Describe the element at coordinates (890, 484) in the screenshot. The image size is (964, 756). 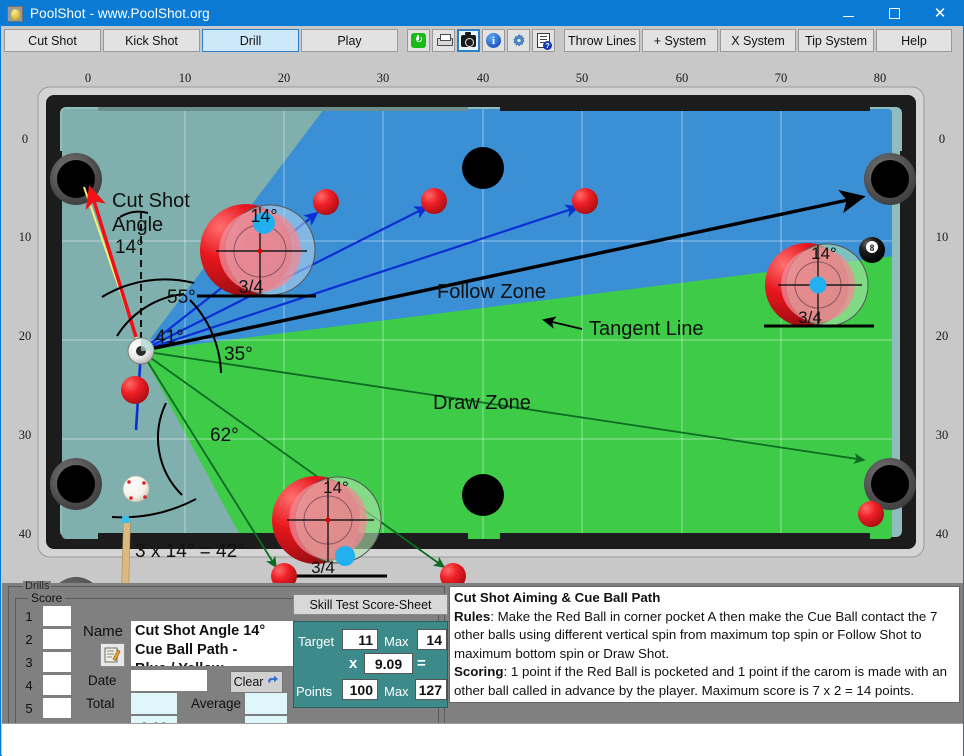
I see `pocket-bottom-right` at that location.